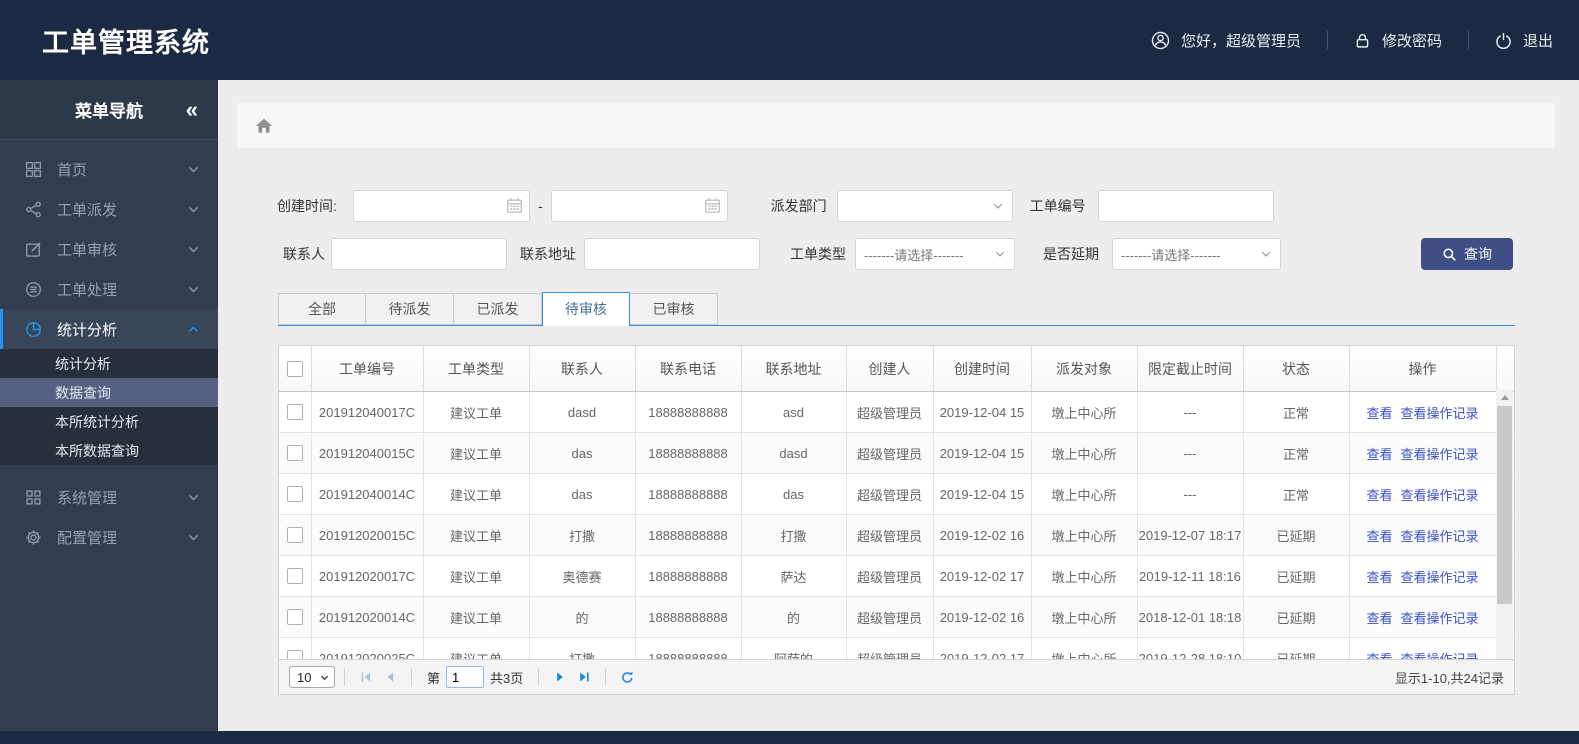  What do you see at coordinates (1504, 505) in the screenshot?
I see `scrollbar-thumb` at bounding box center [1504, 505].